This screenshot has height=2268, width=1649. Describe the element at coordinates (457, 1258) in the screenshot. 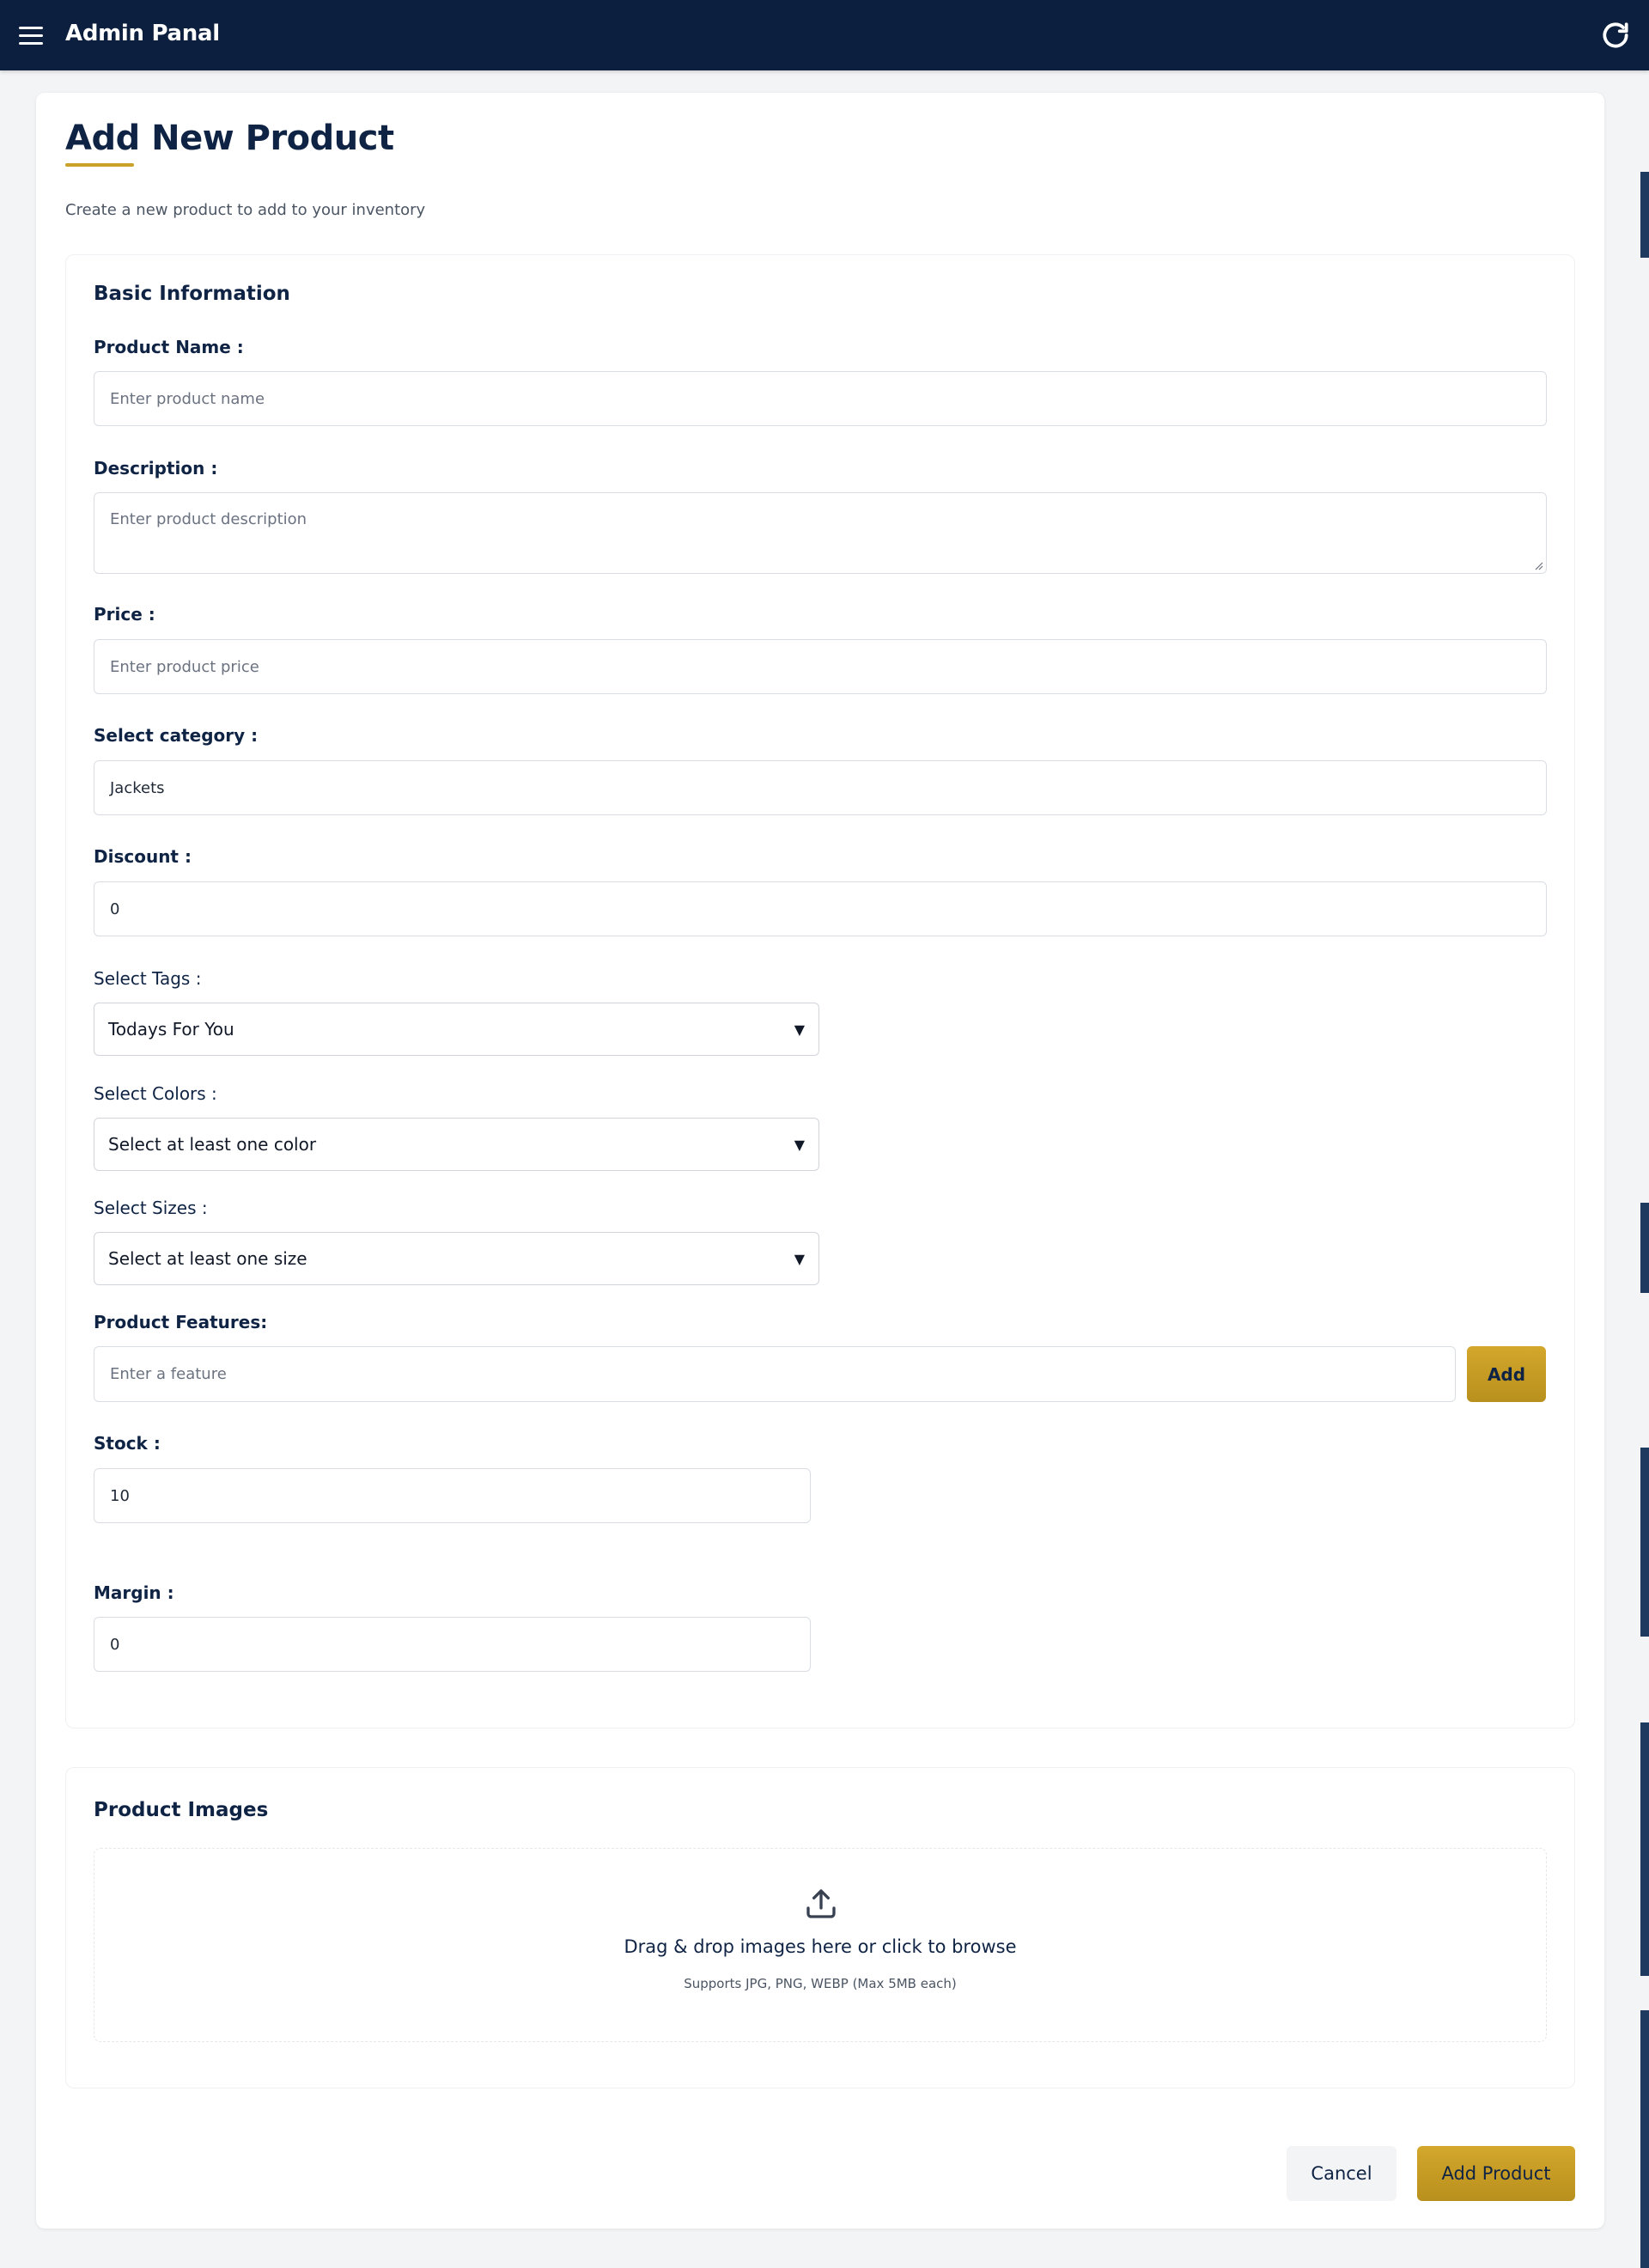

I see `sizes-select: Select at least one size ▼` at that location.